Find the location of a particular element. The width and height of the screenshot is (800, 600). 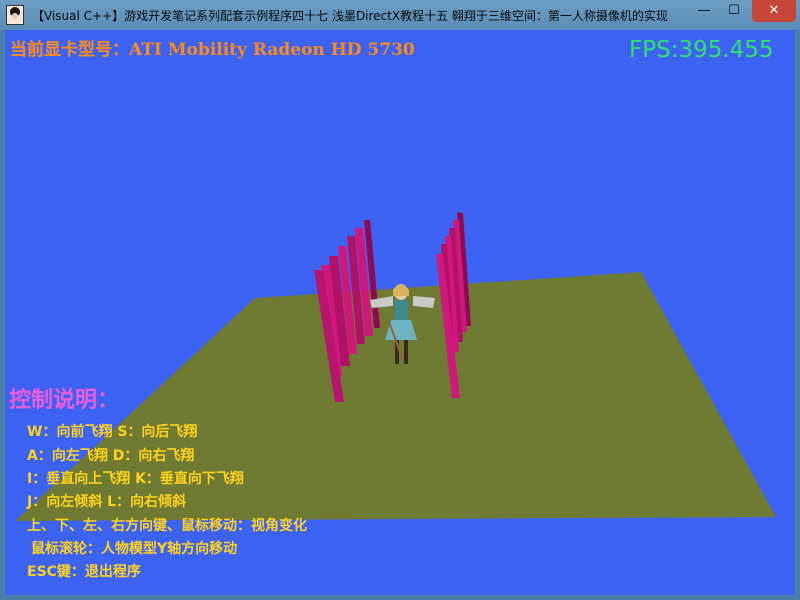

maximize-button: ☐ is located at coordinates (734, 11).